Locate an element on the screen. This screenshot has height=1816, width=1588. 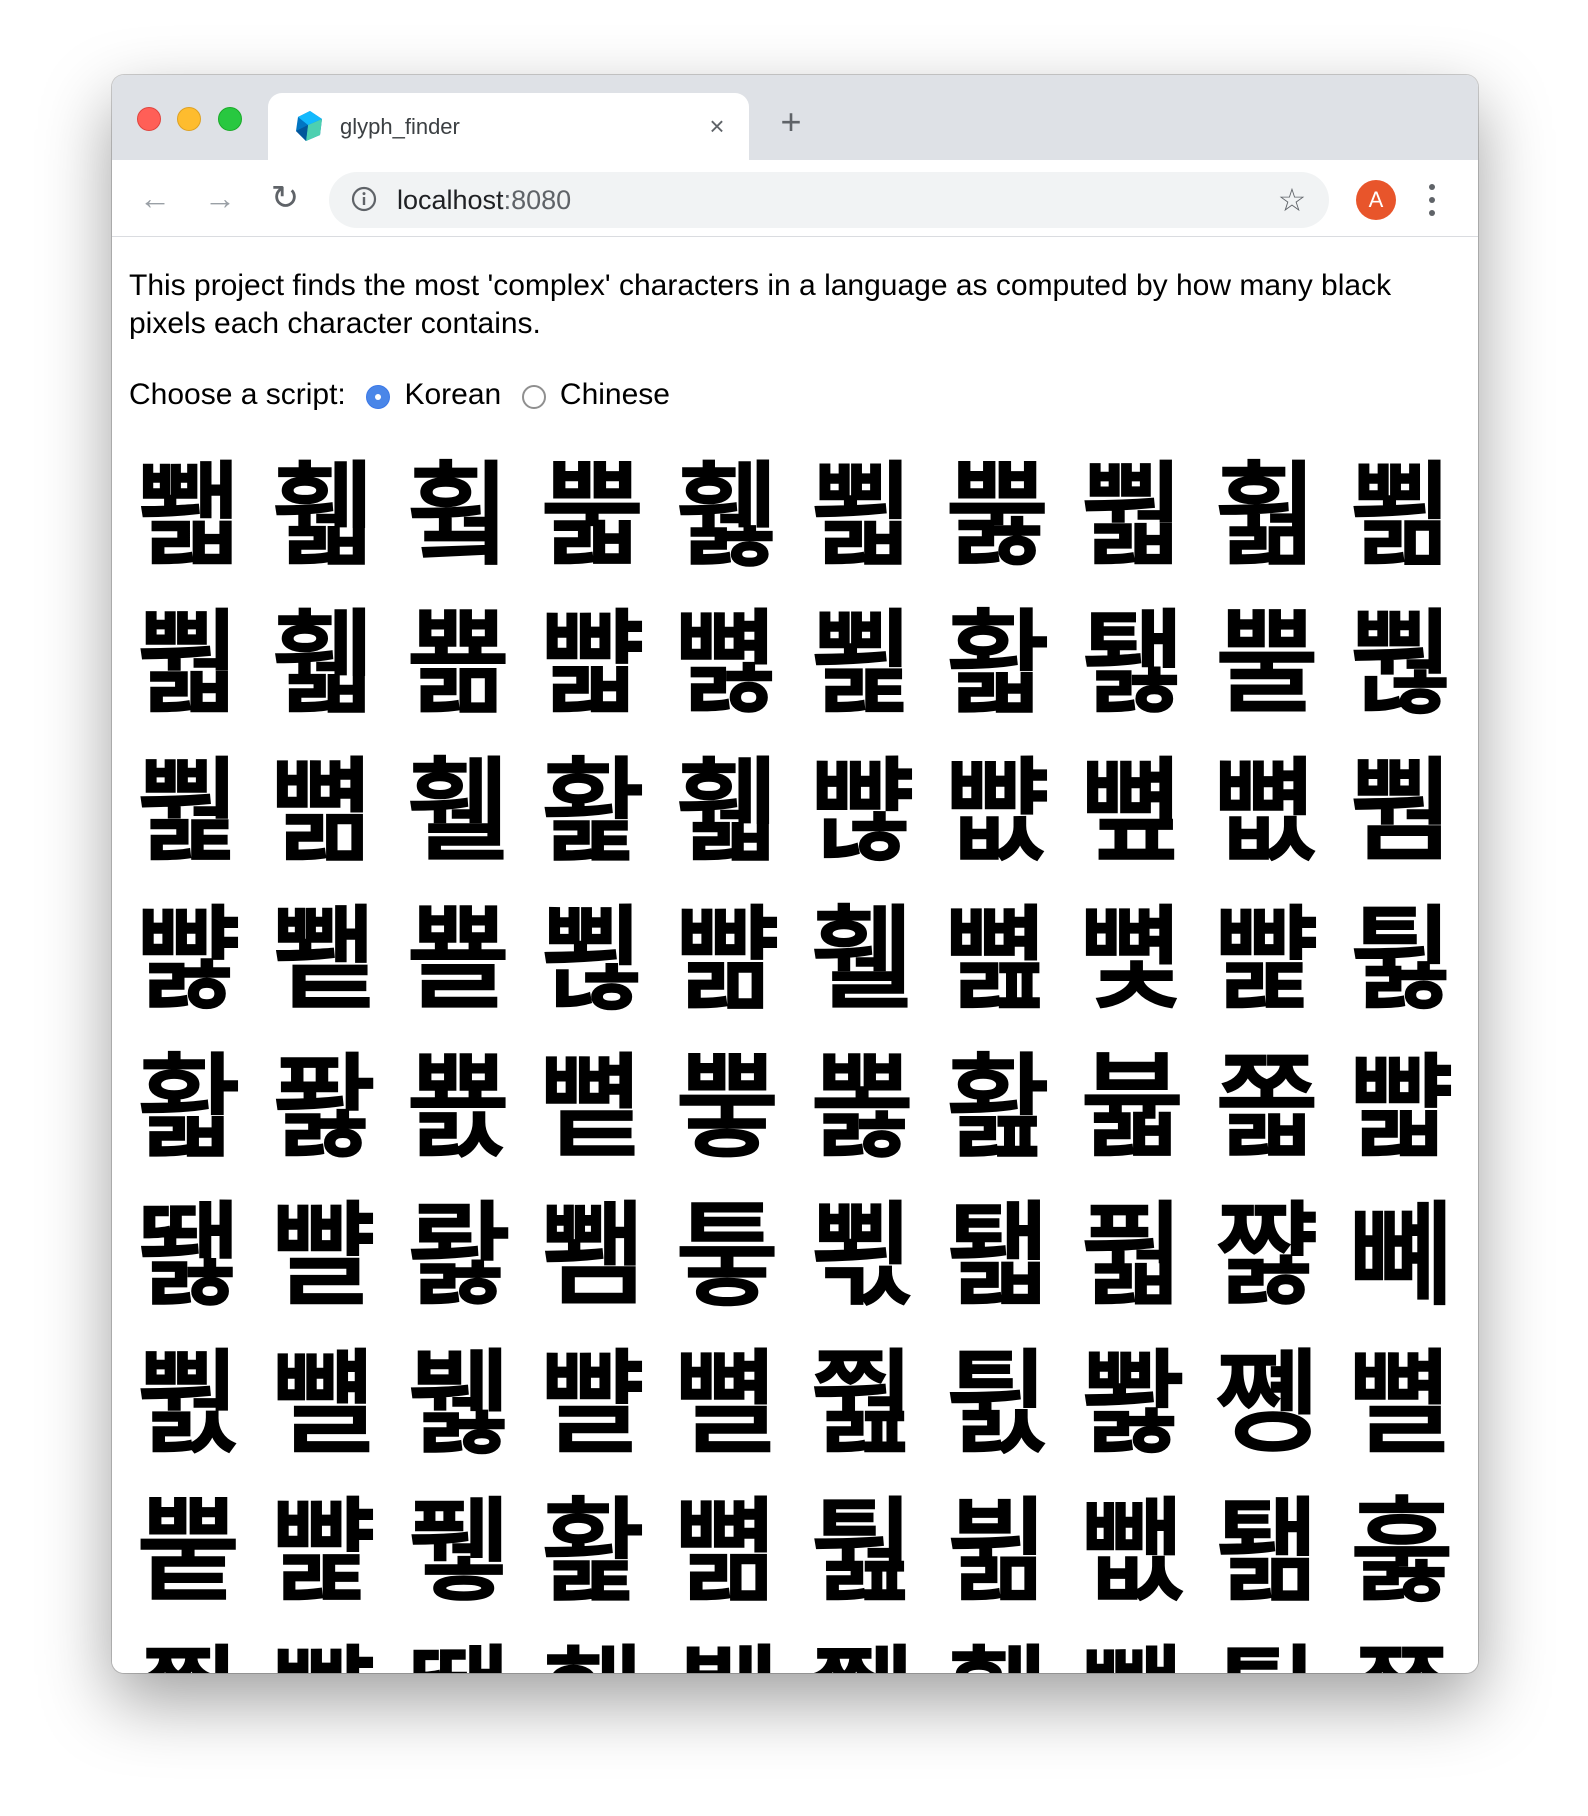
chinese-label: Chinese is located at coordinates (615, 395).